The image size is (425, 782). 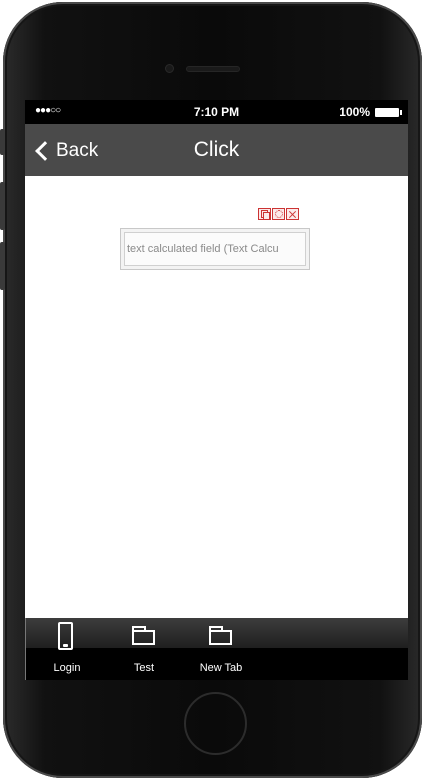 I want to click on gear-icon, so click(x=278, y=214).